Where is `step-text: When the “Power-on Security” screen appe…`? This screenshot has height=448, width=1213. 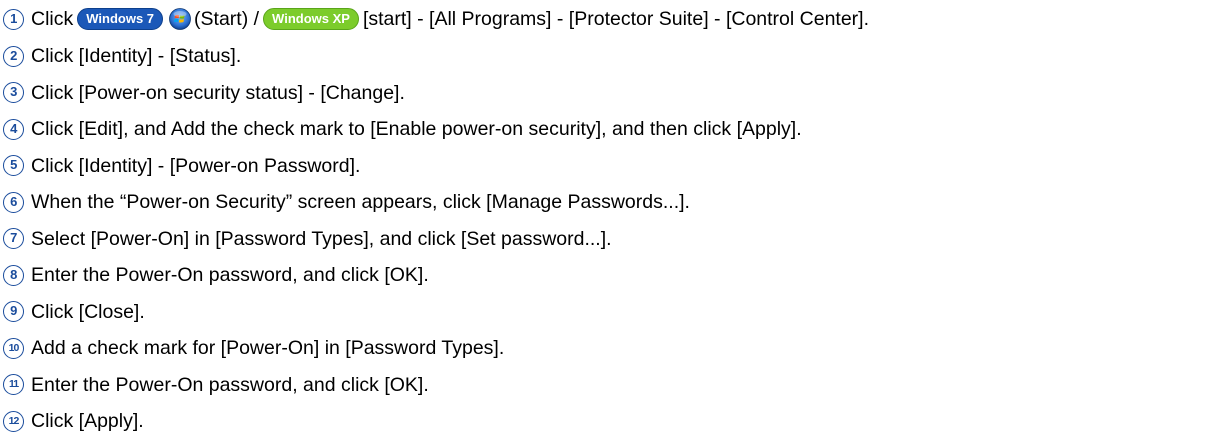 step-text: When the “Power-on Security” screen appe… is located at coordinates (360, 202).